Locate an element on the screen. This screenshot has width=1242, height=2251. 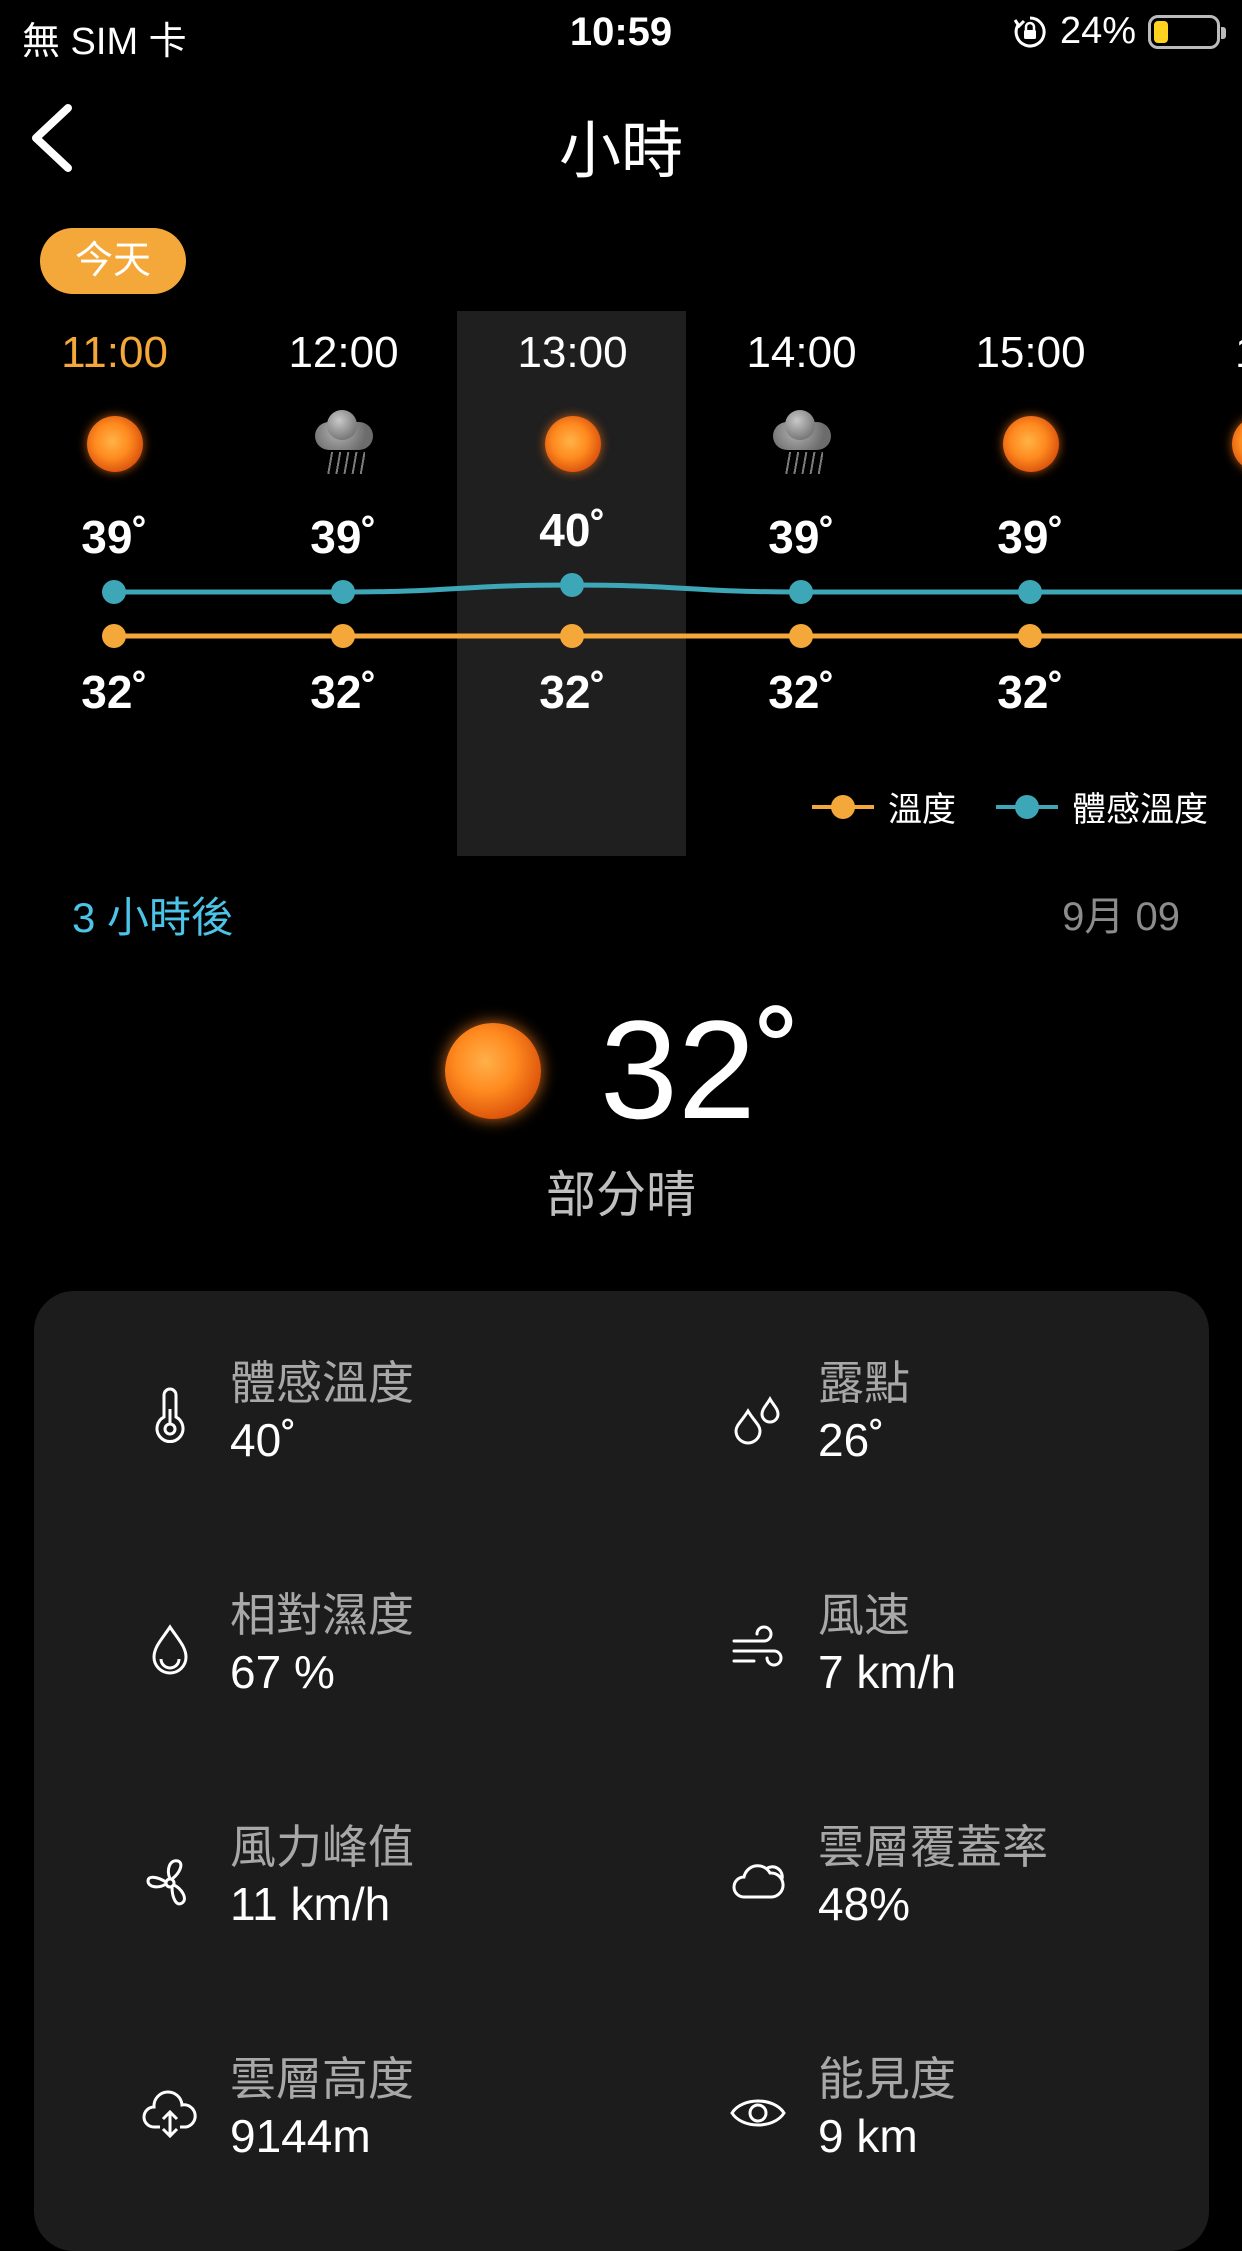
dew-point-icon is located at coordinates (757, 1420).